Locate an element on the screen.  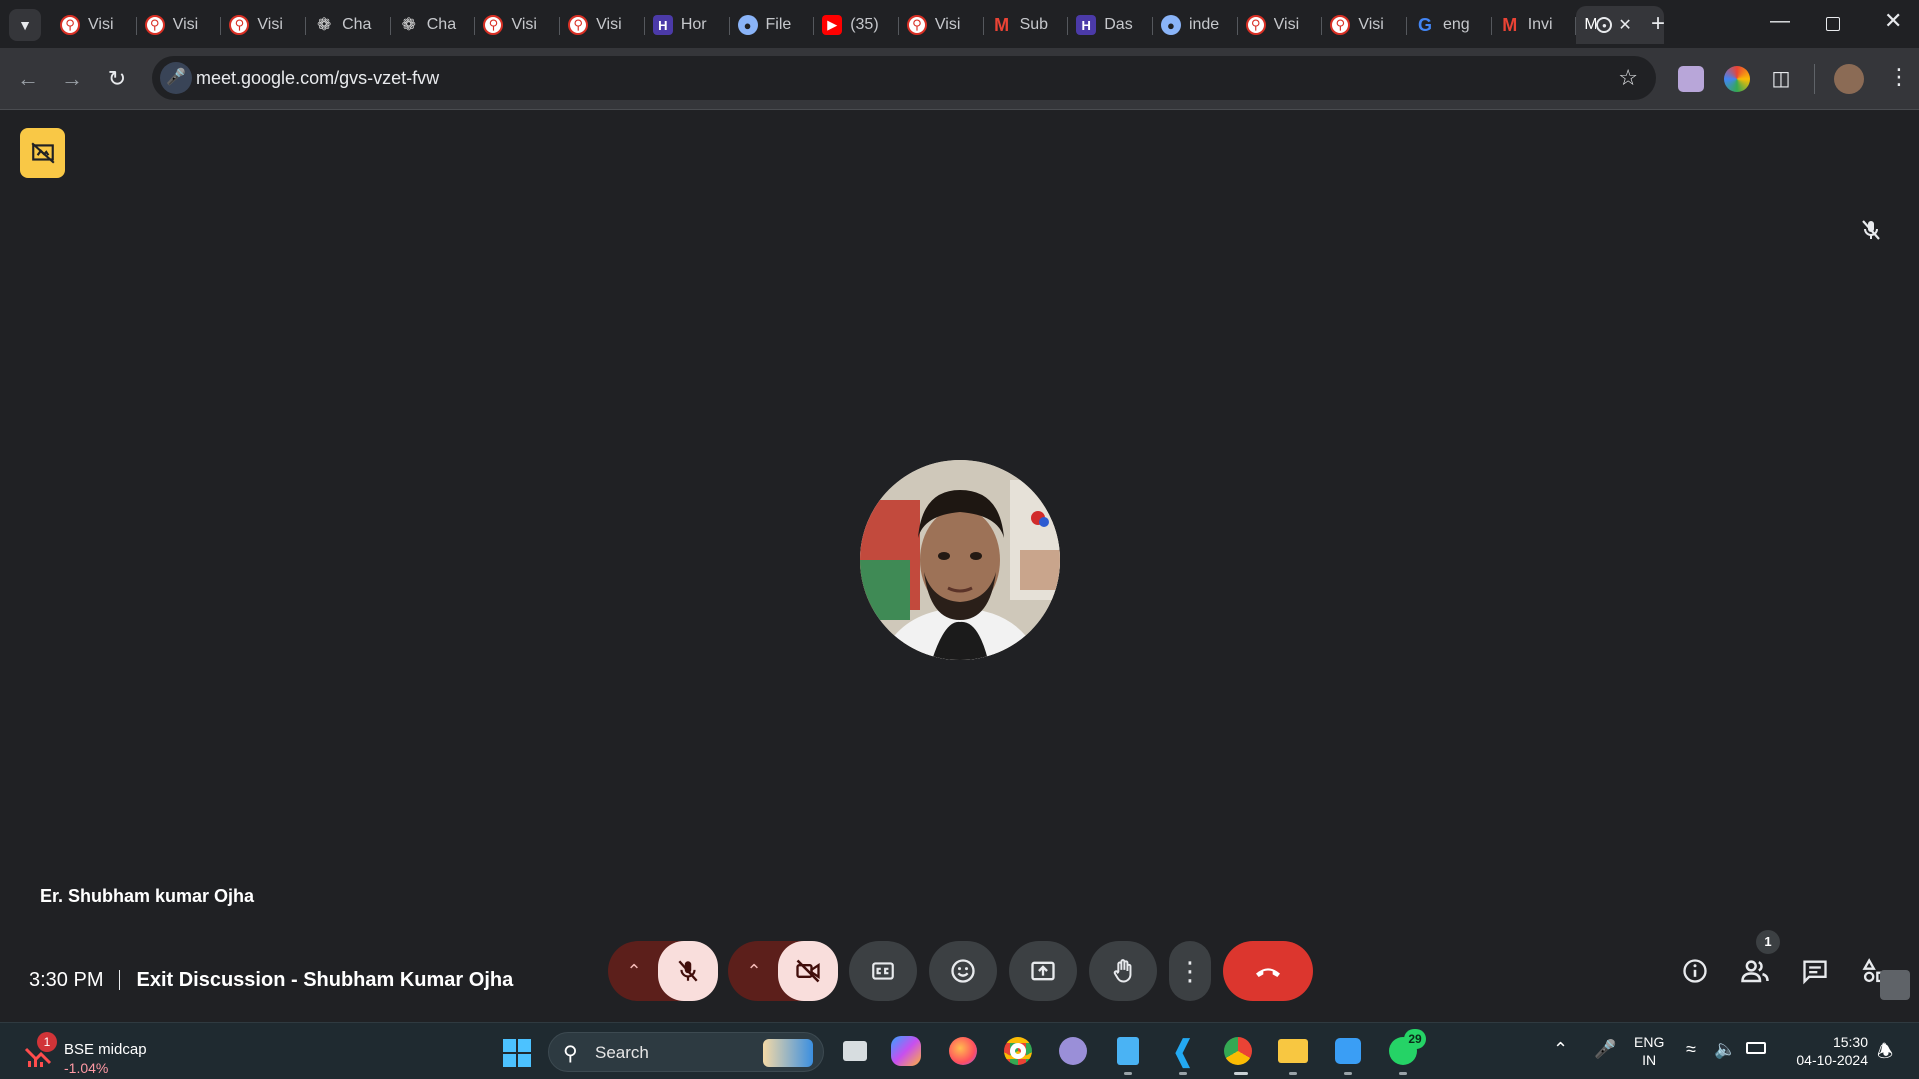
bookmark-star-icon: ☆ is located at coordinates (1628, 78).